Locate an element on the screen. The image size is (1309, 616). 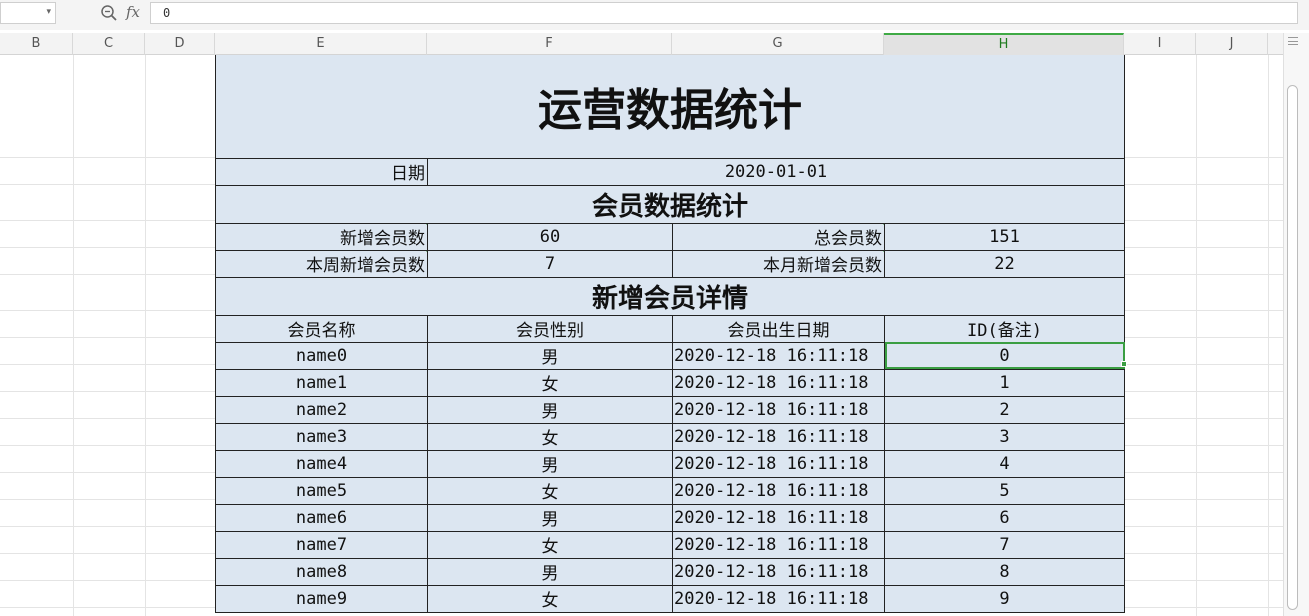
column-header-e: E is located at coordinates (321, 44).